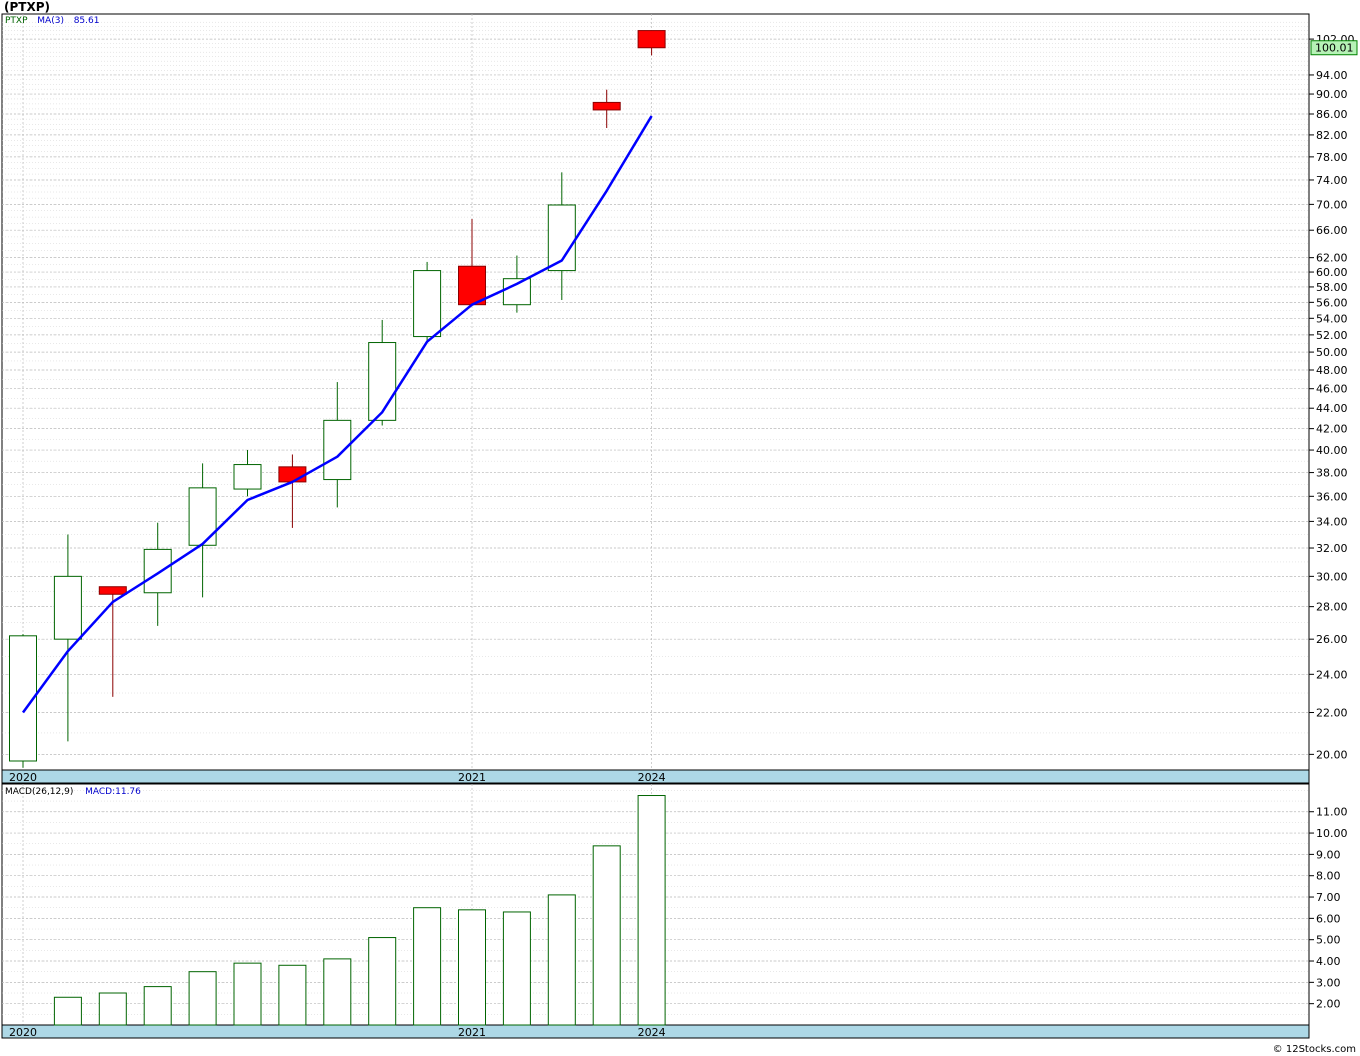 This screenshot has height=1056, width=1360. What do you see at coordinates (23, 777) in the screenshot?
I see `price-x-tick-label: 2020` at bounding box center [23, 777].